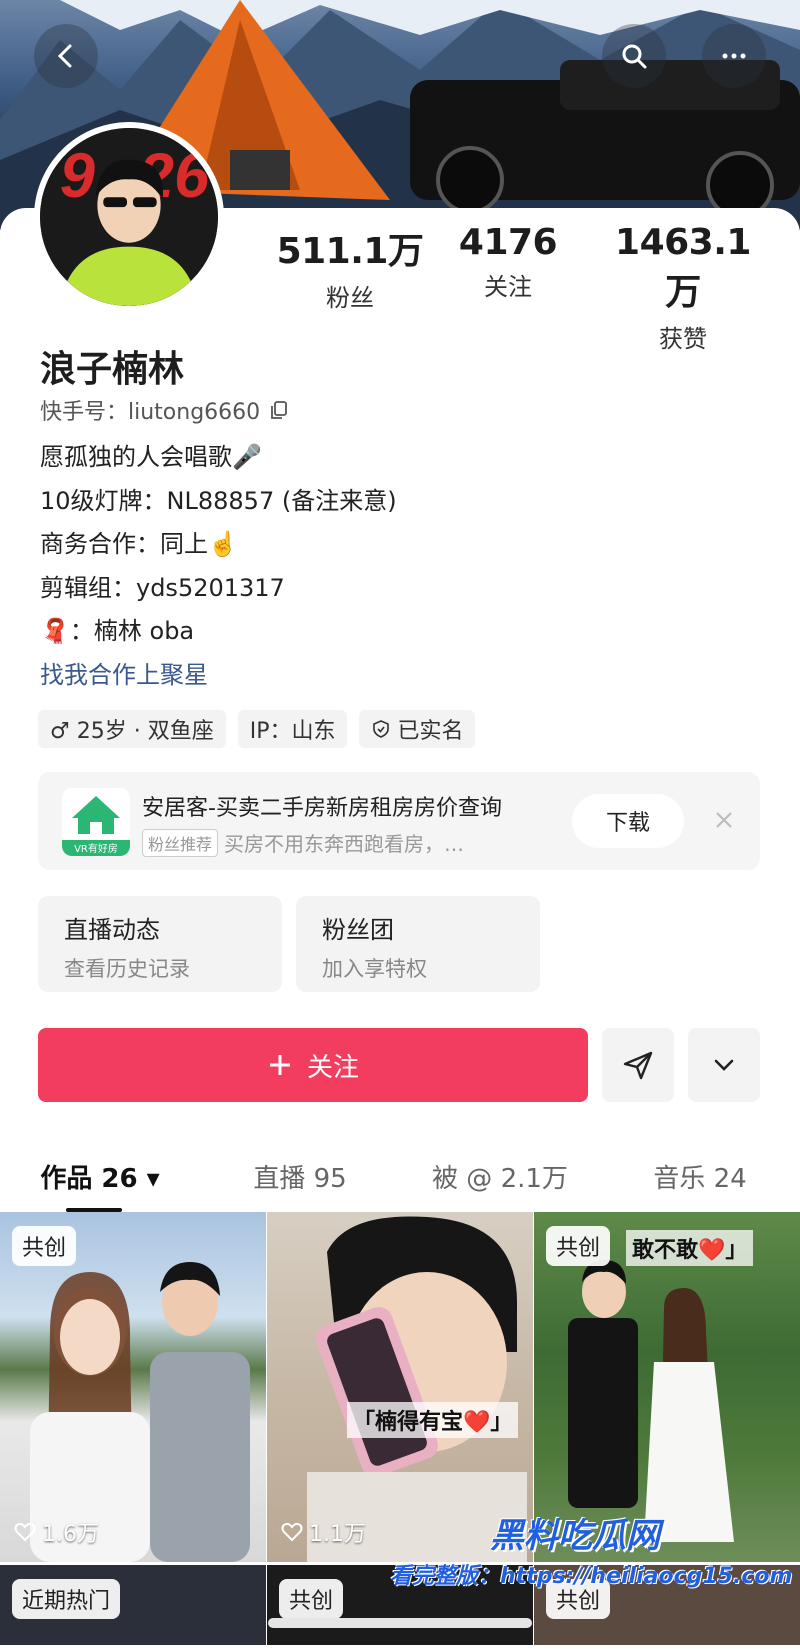 This screenshot has height=1649, width=800. Describe the element at coordinates (133, 1605) in the screenshot. I see `video-thumbnail: 近期热门` at that location.